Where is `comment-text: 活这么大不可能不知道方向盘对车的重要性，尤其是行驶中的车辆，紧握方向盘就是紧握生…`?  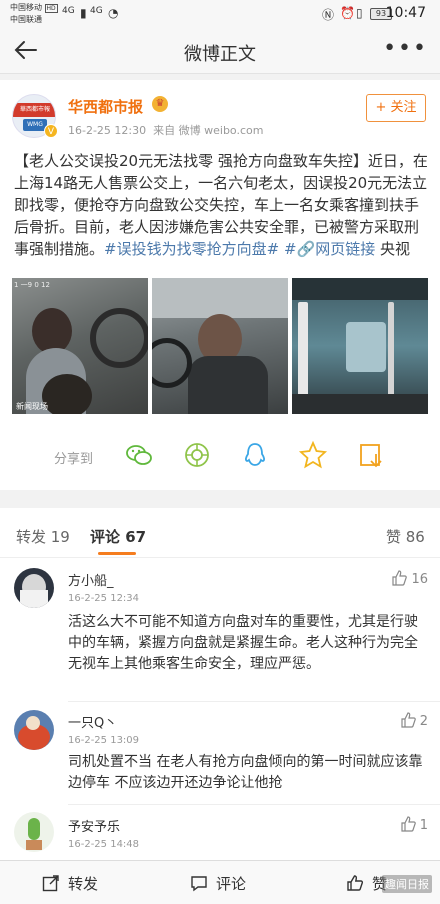 comment-text: 活这么大不可能不知道方向盘对车的重要性，尤其是行驶中的车辆，紧握方向盘就是紧握生… is located at coordinates (243, 643).